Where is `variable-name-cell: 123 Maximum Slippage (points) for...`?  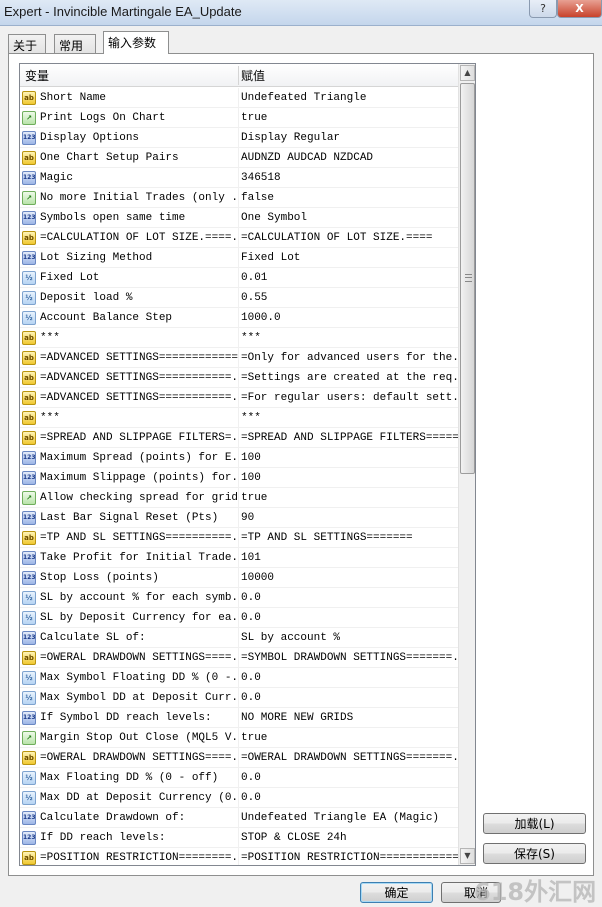
variable-name-cell: 123 Maximum Slippage (points) for... is located at coordinates (129, 477).